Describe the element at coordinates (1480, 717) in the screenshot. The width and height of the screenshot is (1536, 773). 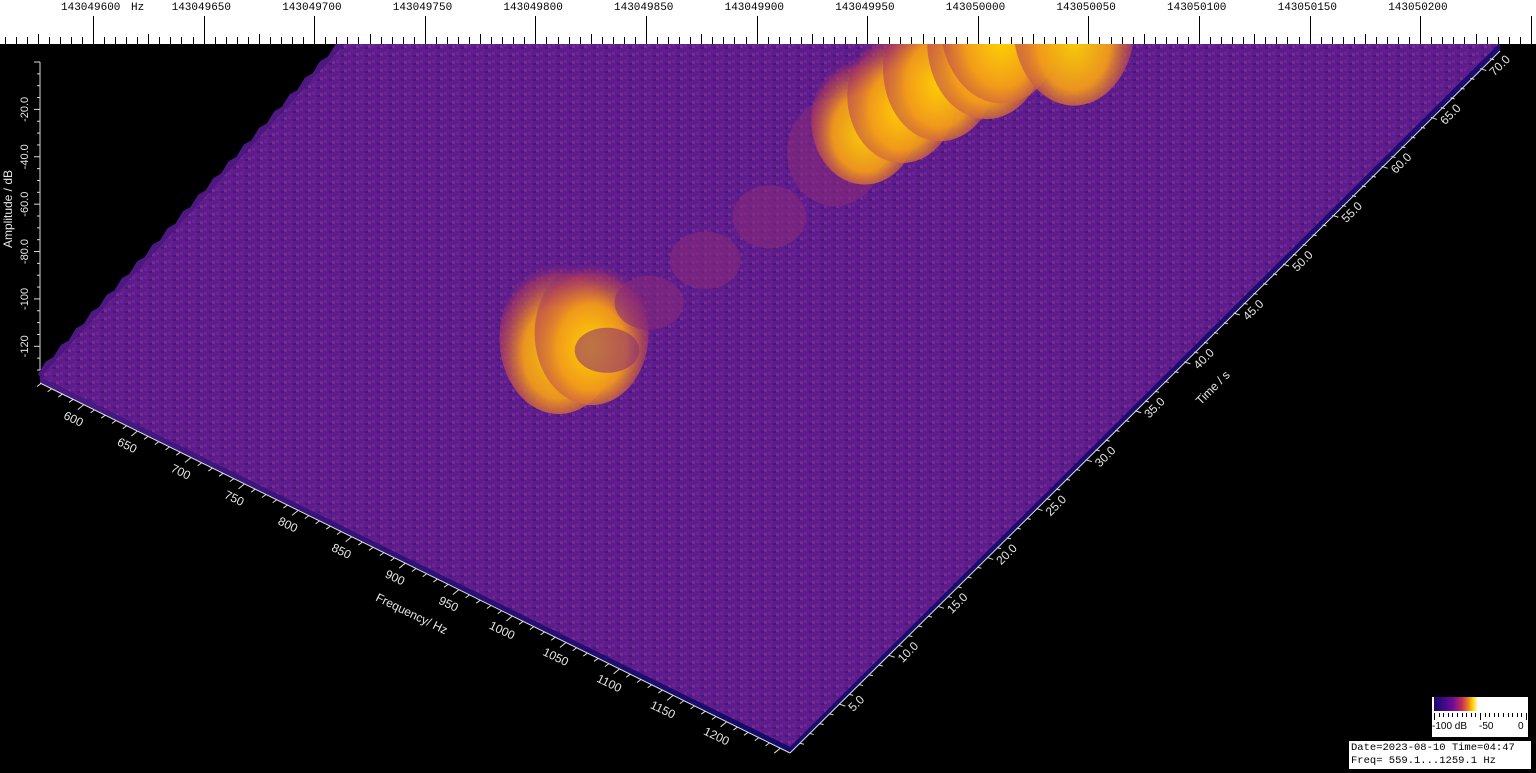
I see `color-legend: -100 dB -50 0` at that location.